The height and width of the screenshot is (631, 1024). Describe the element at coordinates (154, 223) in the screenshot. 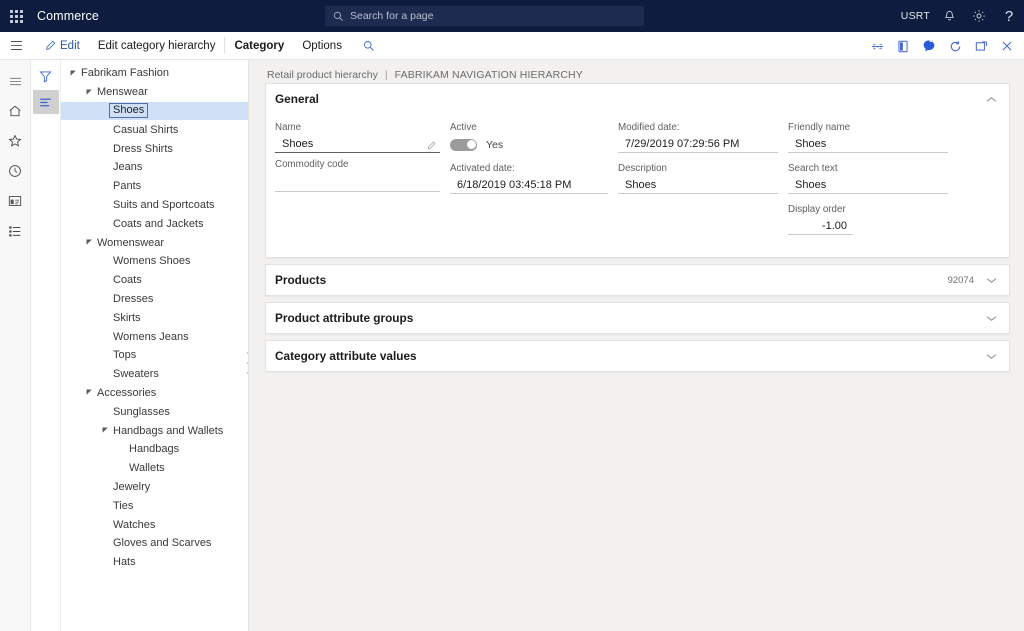

I see `tree-node-coats-and-jackets: Coats and Jackets` at that location.